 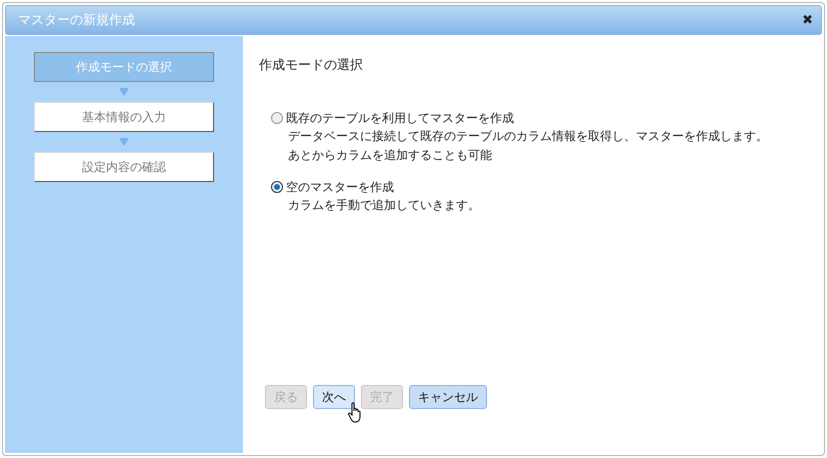 I want to click on option-description: カラムを手動で追加していきます。, so click(x=384, y=205).